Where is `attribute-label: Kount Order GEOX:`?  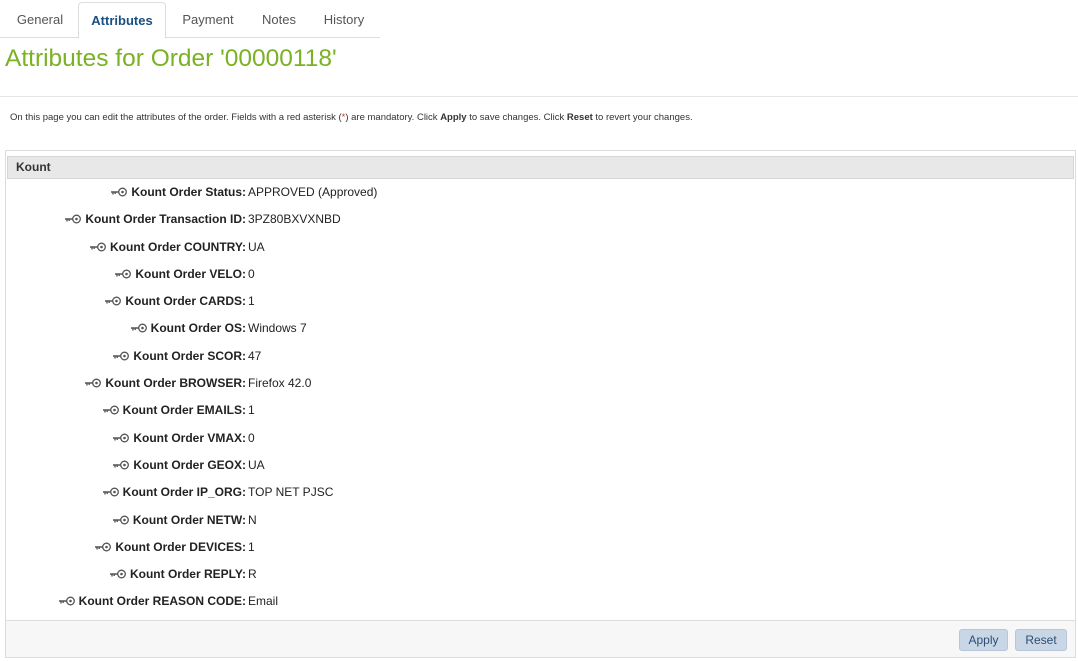
attribute-label: Kount Order GEOX: is located at coordinates (179, 465).